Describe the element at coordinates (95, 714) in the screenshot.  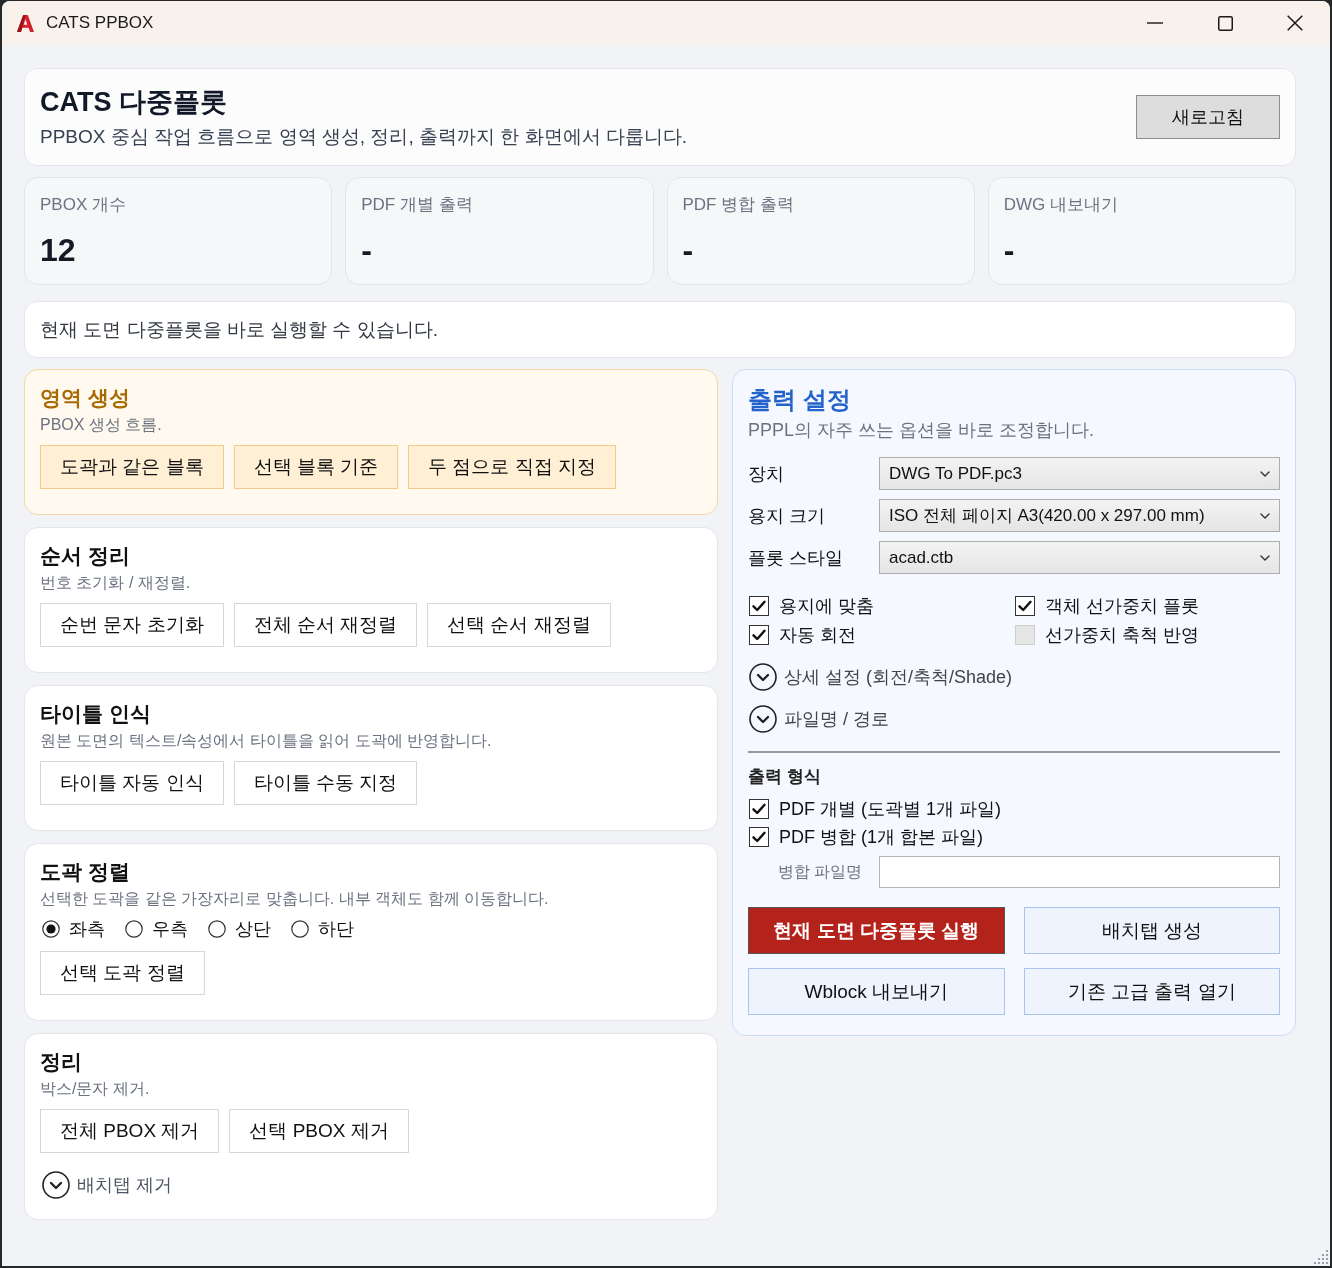
I see `section-title: 타이틀 인식` at that location.